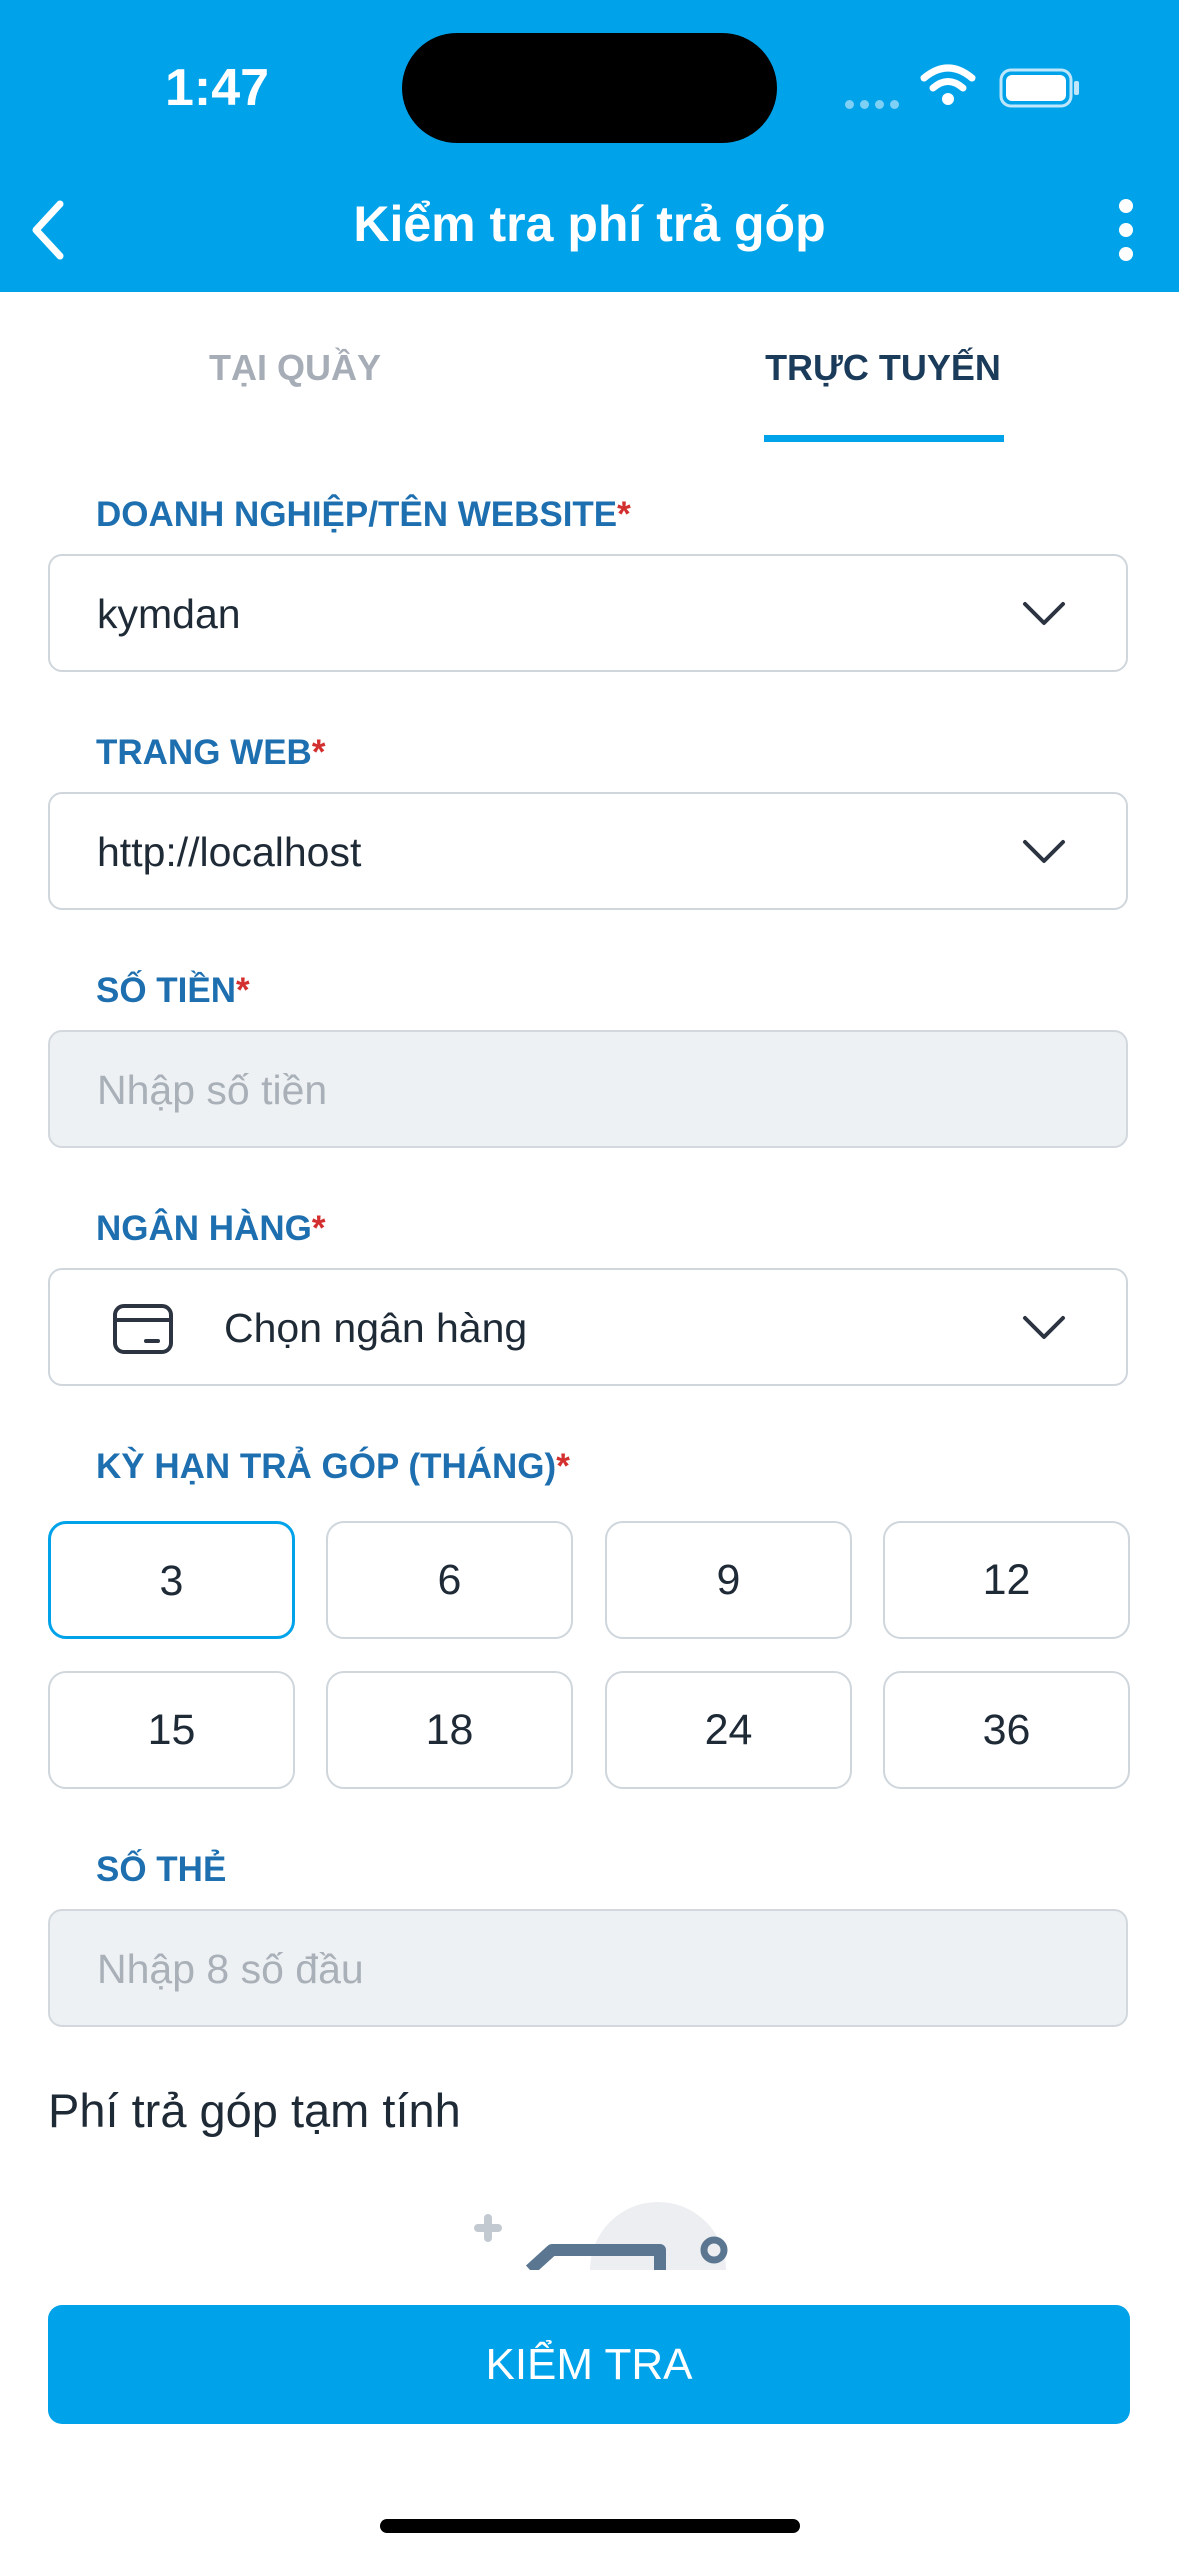 This screenshot has width=1179, height=2556. I want to click on term-option-12: 12, so click(1006, 1580).